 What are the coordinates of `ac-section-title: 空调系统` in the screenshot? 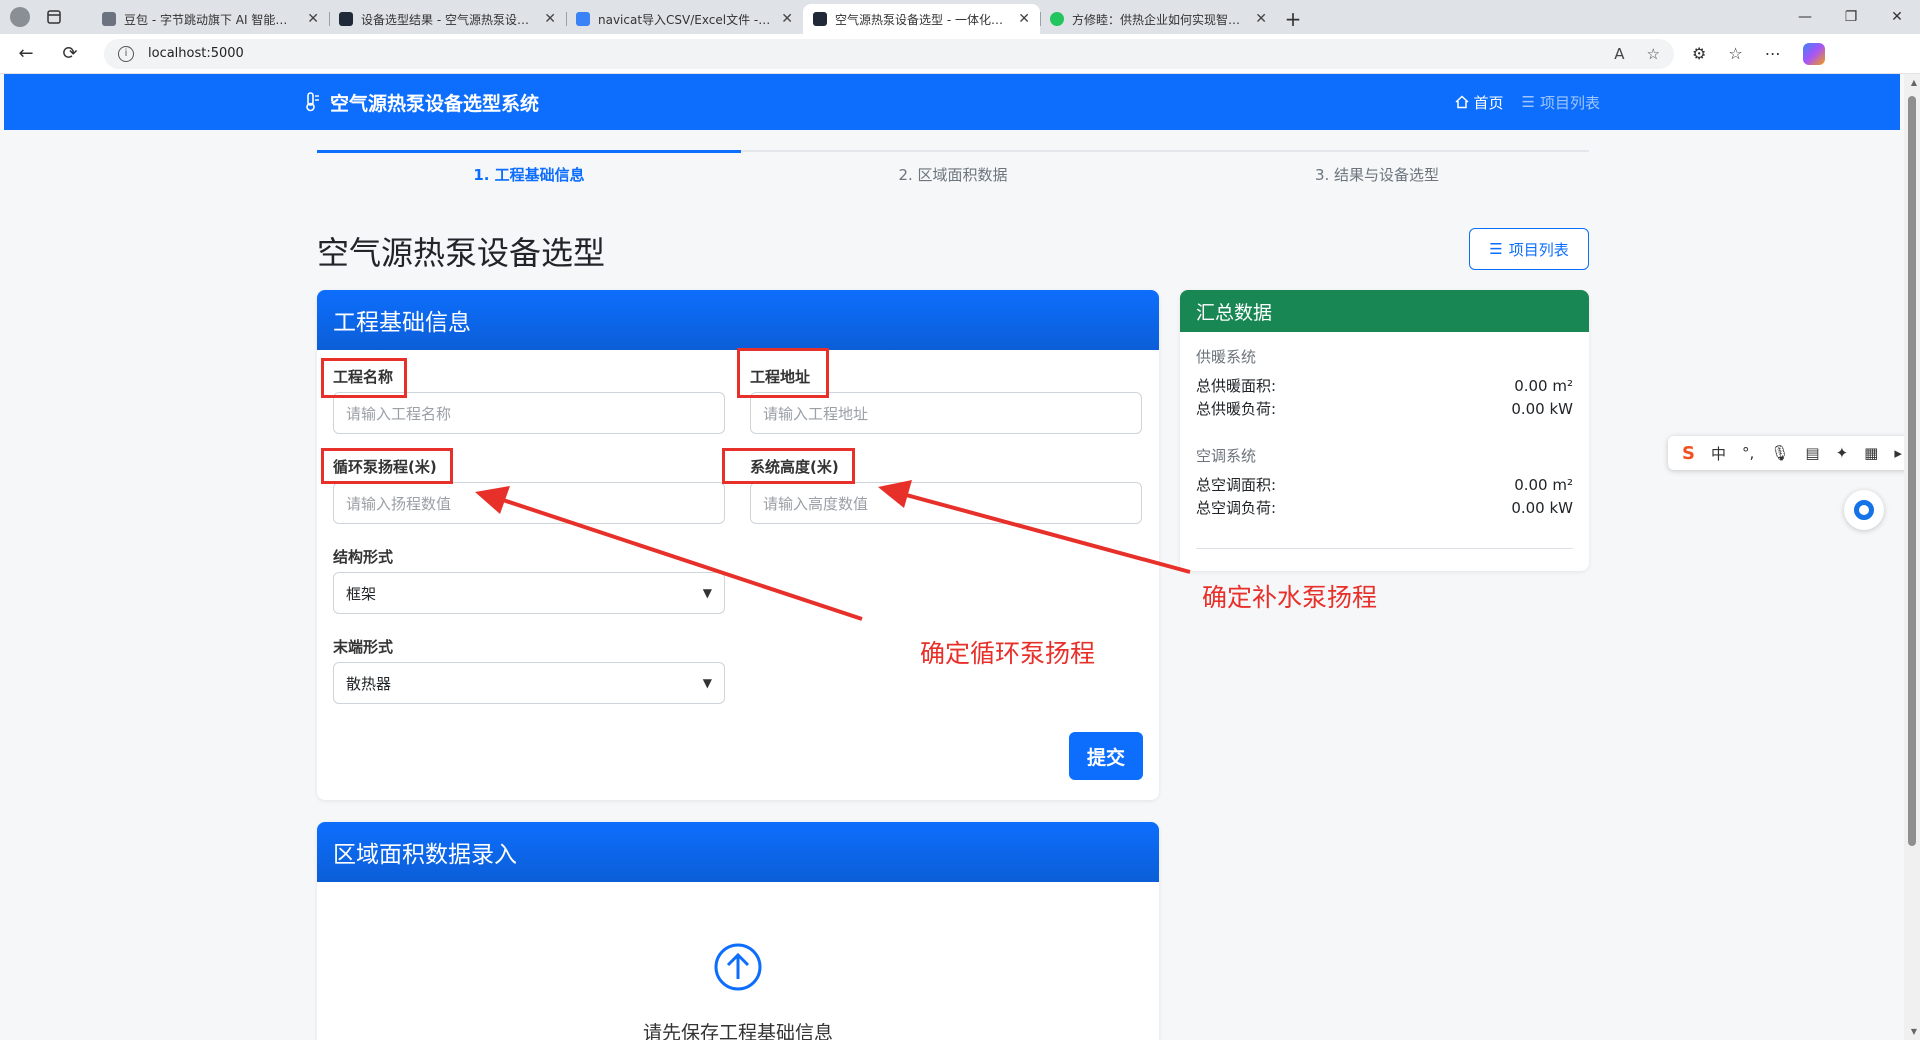 It's located at (1226, 456).